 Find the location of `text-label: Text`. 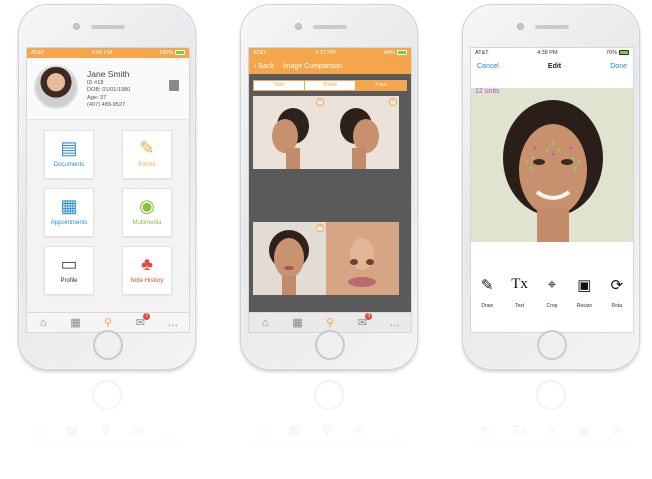

text-label: Text is located at coordinates (519, 306).